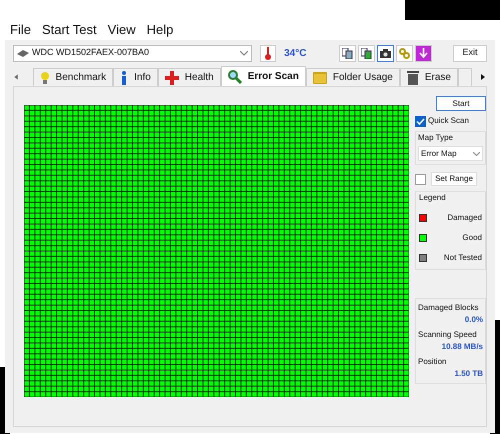 This screenshot has height=434, width=500. What do you see at coordinates (319, 77) in the screenshot?
I see `folder-icon` at bounding box center [319, 77].